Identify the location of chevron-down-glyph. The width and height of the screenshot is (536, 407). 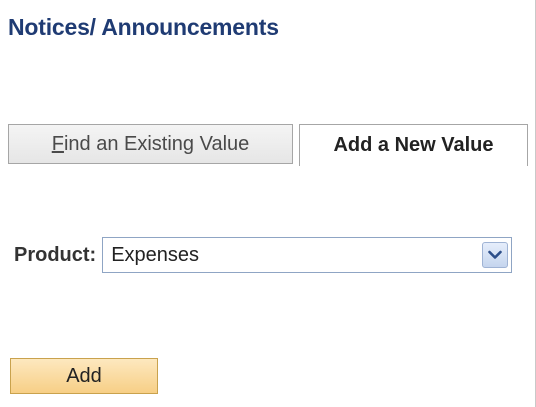
(495, 254).